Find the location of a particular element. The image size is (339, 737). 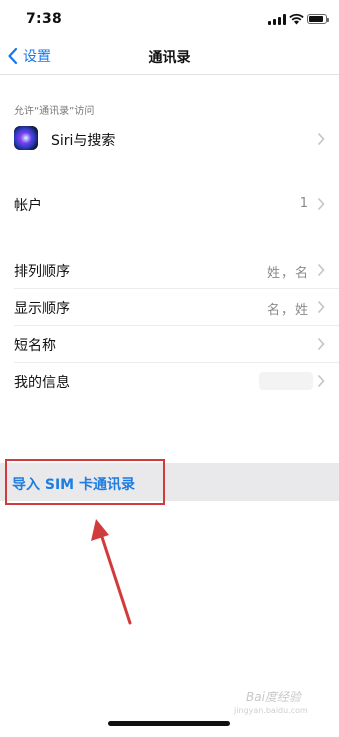

row-label-accounts: 帐户 is located at coordinates (28, 206).